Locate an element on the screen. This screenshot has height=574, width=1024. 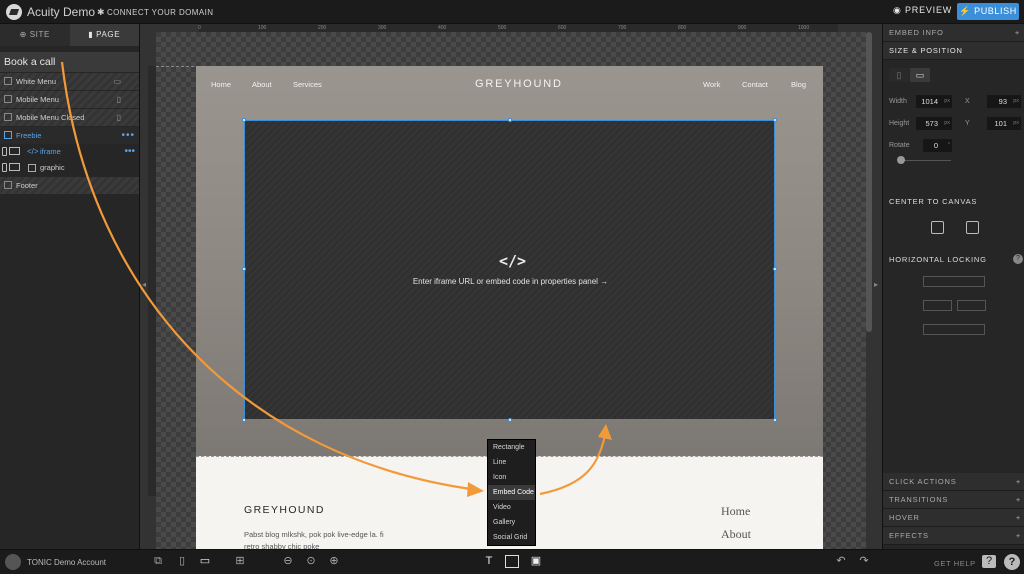
effects-section: EFFECTS + is located at coordinates (953, 536).